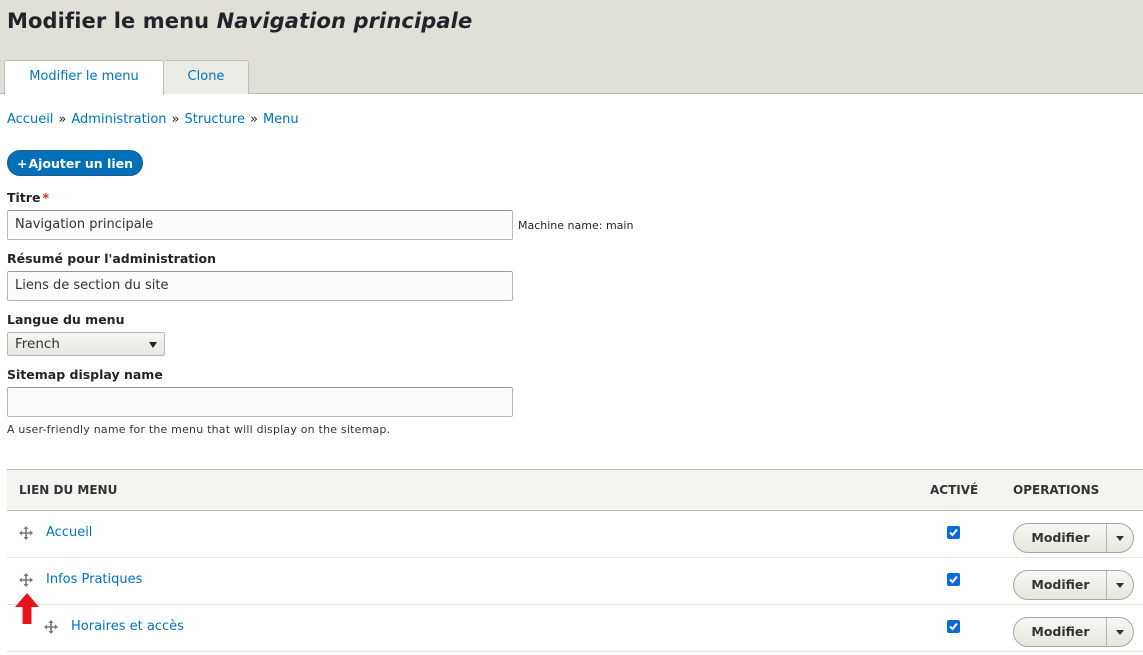 Image resolution: width=1143 pixels, height=655 pixels. I want to click on breadcrumb-accueil: Accueil, so click(30, 119).